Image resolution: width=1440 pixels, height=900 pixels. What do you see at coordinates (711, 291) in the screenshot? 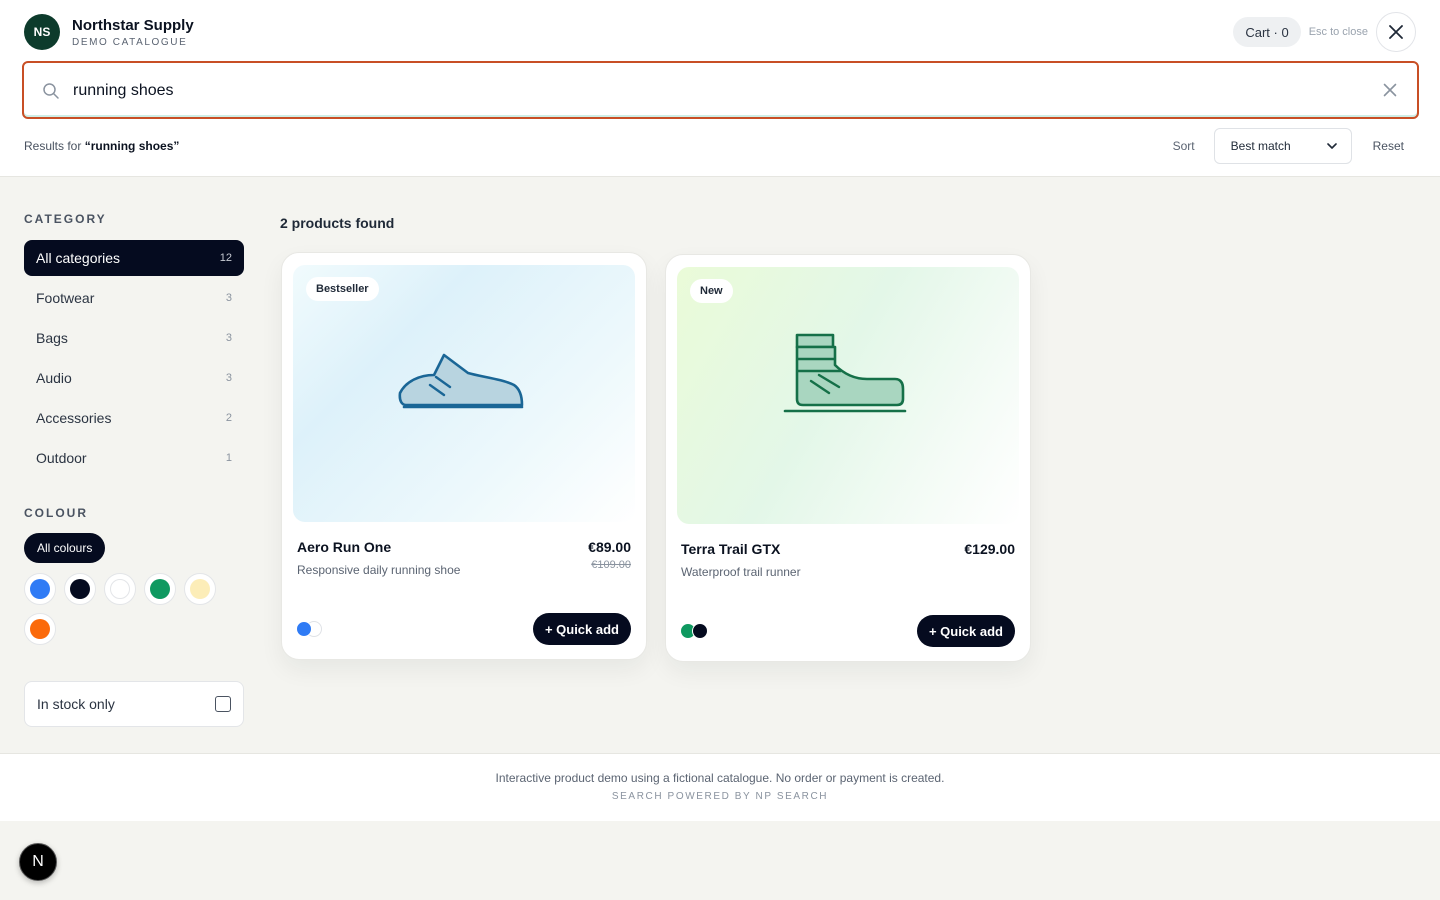
I see `product-badge: New` at bounding box center [711, 291].